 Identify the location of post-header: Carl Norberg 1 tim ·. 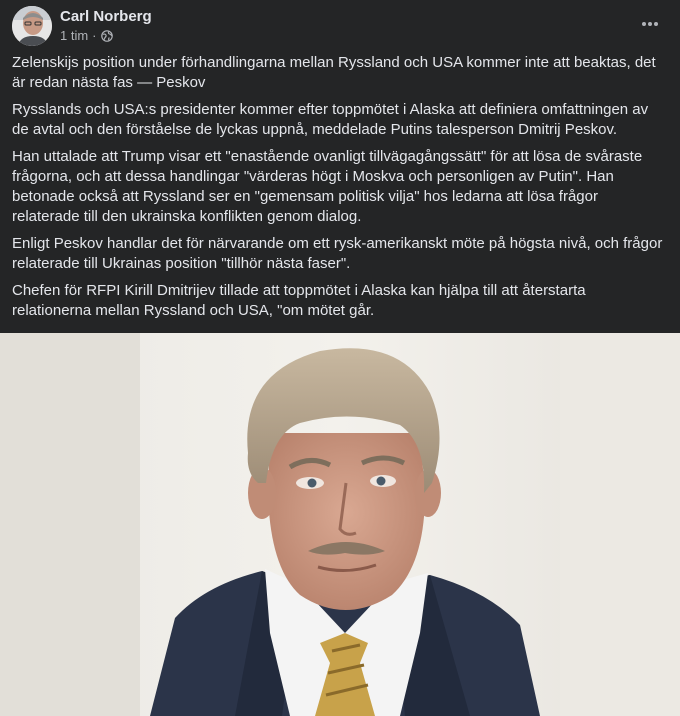
(340, 26).